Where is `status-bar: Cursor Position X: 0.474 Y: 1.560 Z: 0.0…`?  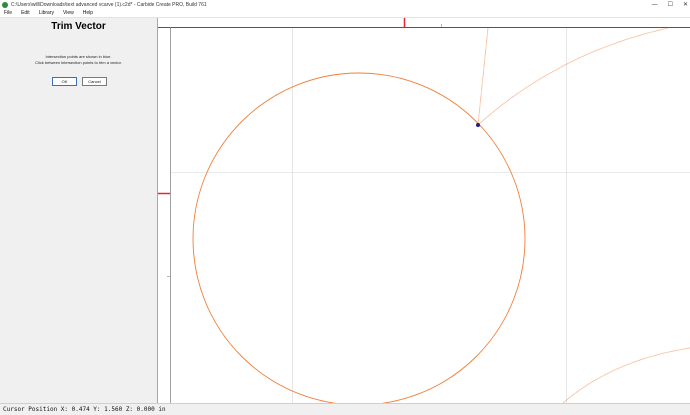
status-bar: Cursor Position X: 0.474 Y: 1.560 Z: 0.0… is located at coordinates (345, 409).